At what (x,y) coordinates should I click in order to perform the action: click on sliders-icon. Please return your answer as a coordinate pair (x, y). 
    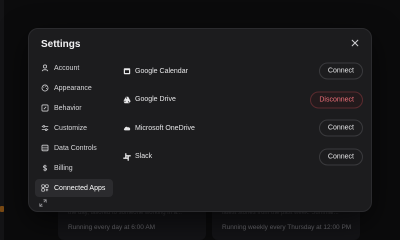
    Looking at the image, I should click on (45, 128).